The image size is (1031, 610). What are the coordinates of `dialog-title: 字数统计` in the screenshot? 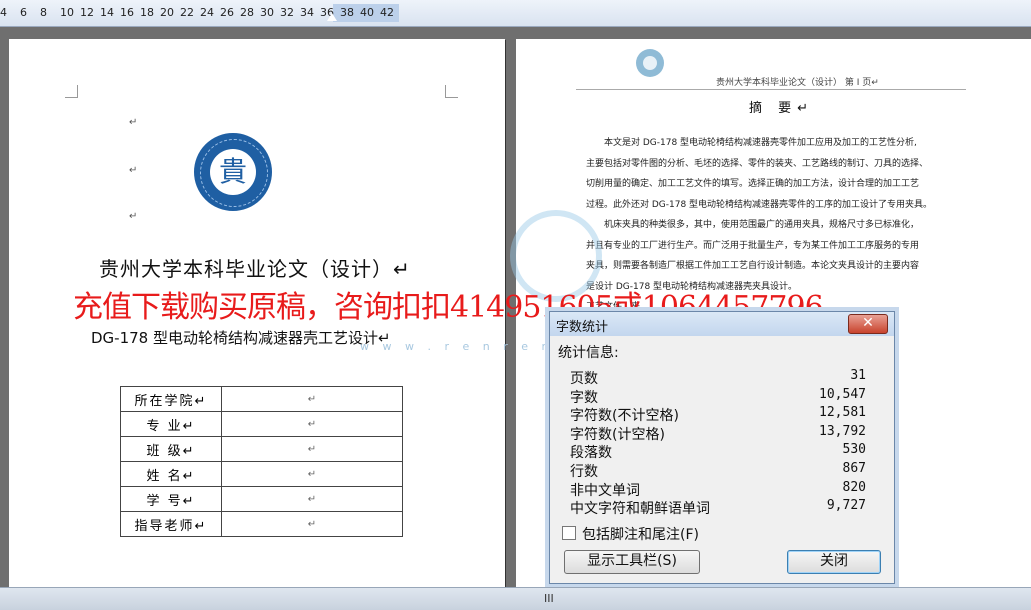 It's located at (582, 327).